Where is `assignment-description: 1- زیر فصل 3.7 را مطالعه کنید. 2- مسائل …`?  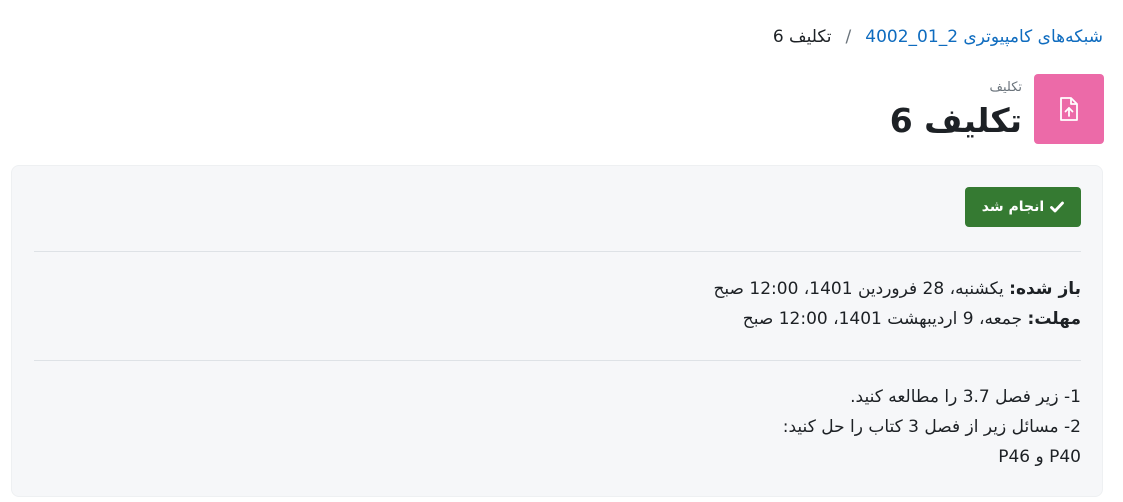
assignment-description: 1- زیر فصل 3.7 را مطالعه کنید. 2- مسائل … is located at coordinates (932, 427).